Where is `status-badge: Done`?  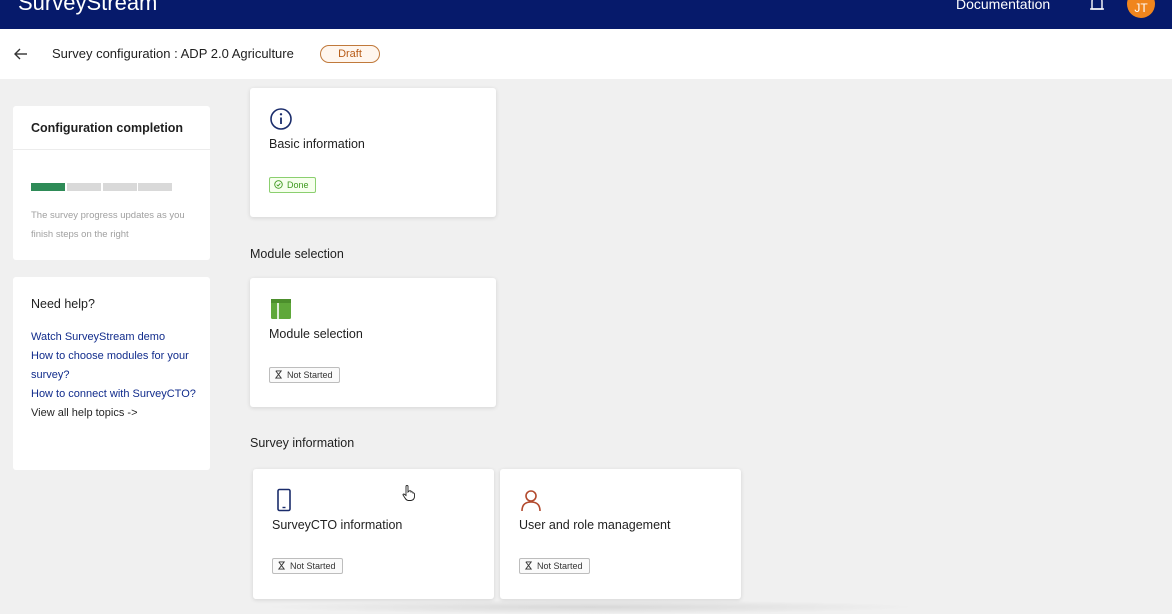
status-badge: Done is located at coordinates (292, 185).